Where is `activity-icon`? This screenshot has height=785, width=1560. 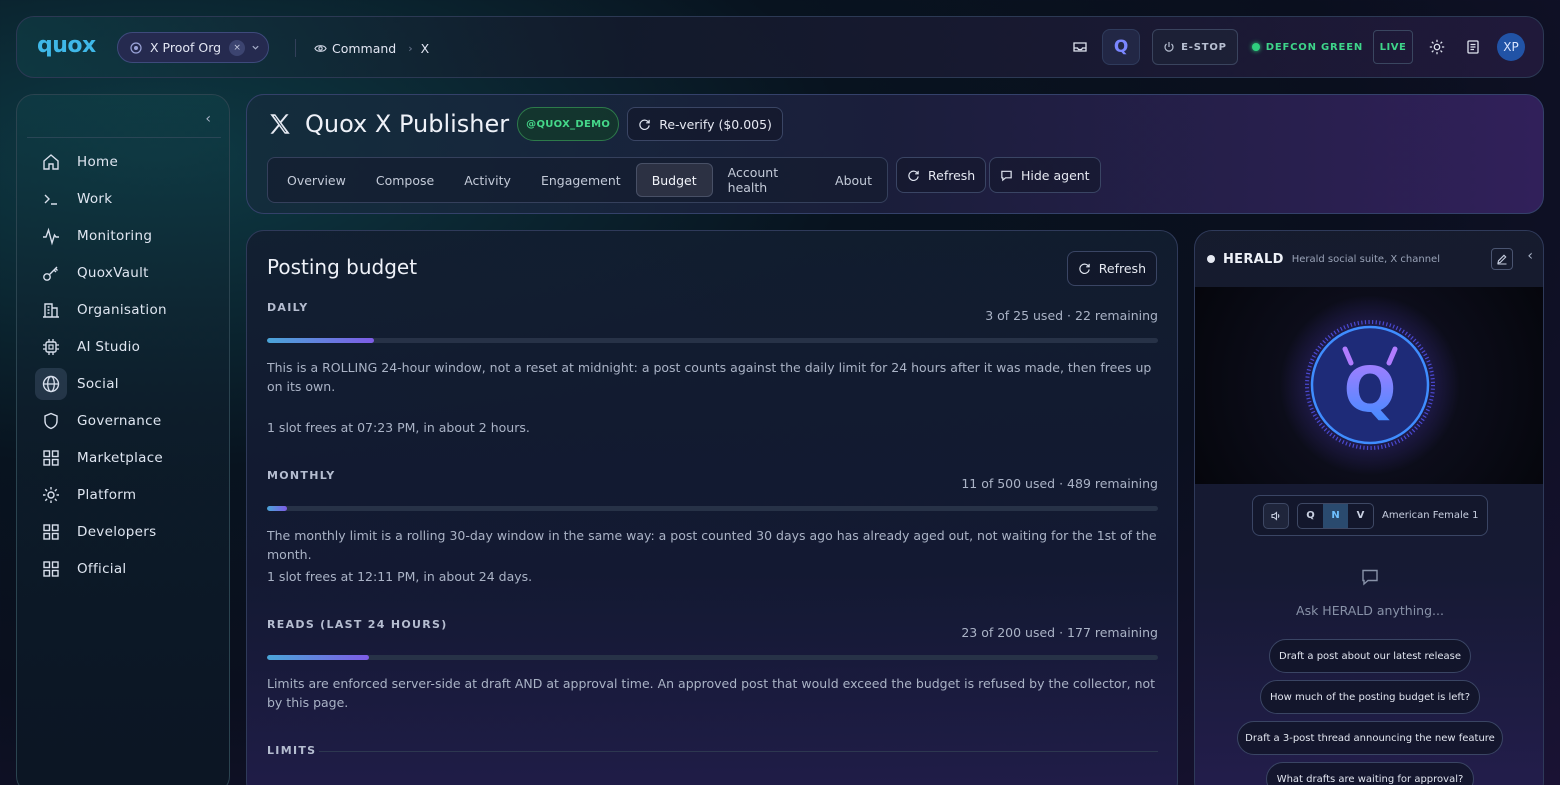
activity-icon is located at coordinates (51, 236).